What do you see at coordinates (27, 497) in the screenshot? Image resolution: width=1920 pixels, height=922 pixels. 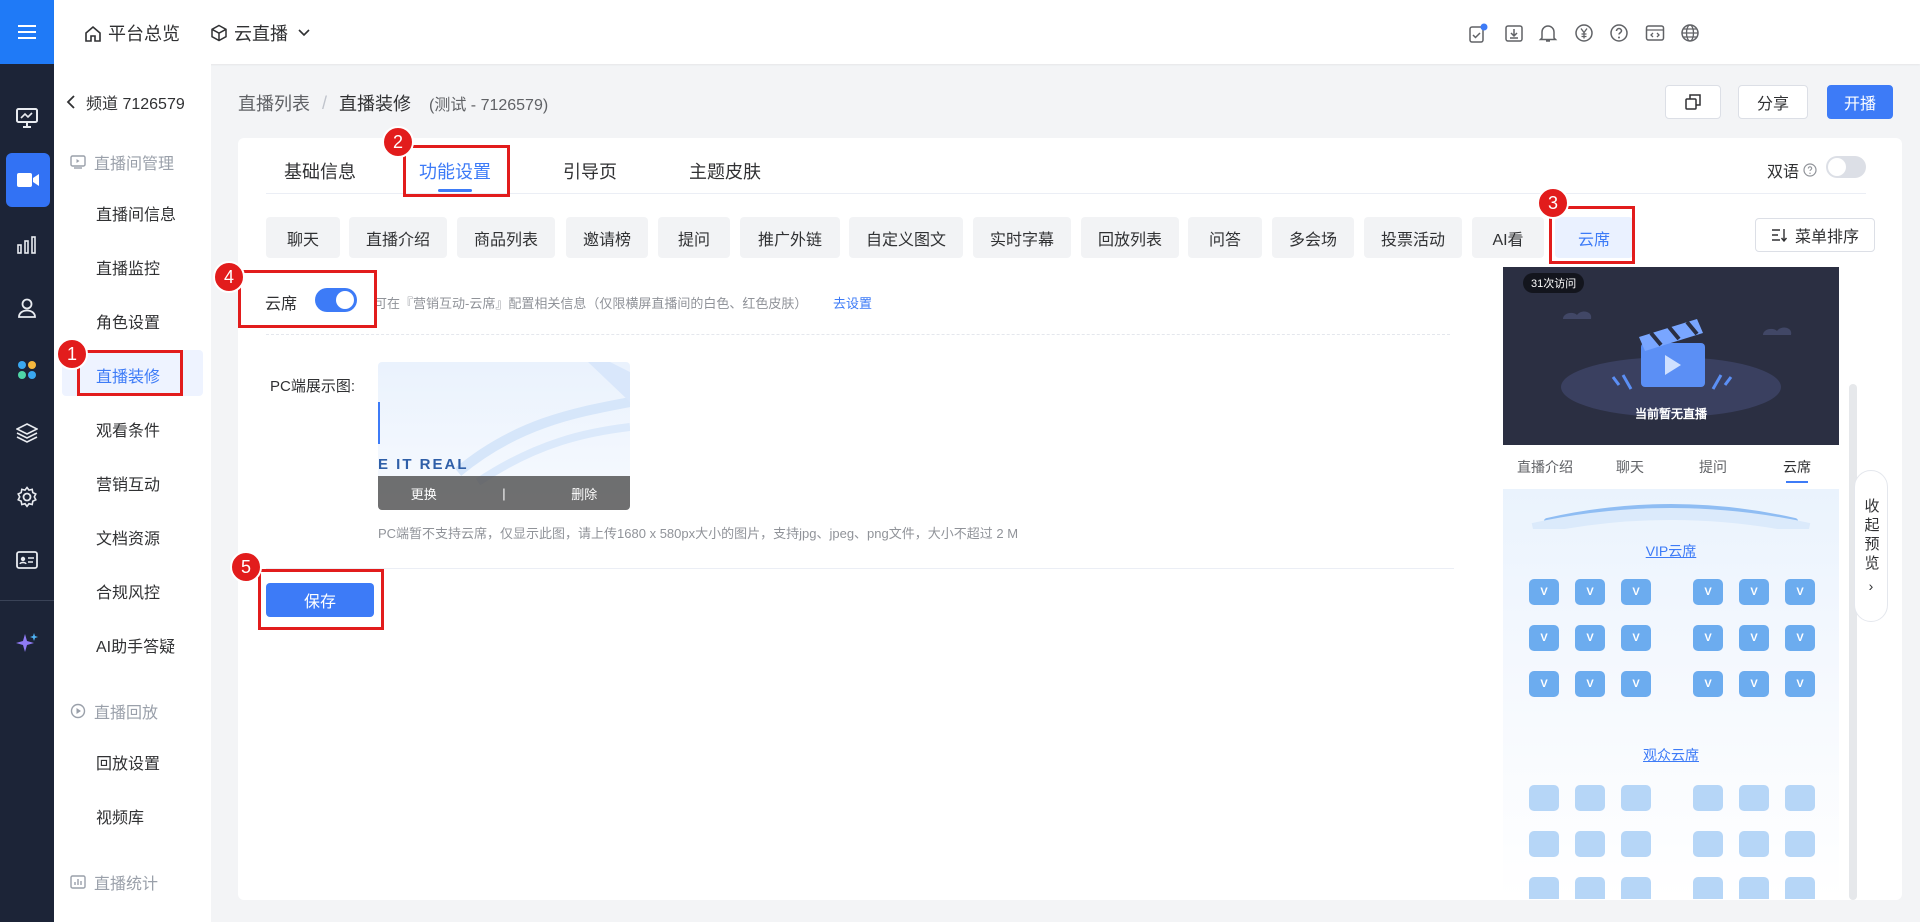 I see `rail-settings-button` at bounding box center [27, 497].